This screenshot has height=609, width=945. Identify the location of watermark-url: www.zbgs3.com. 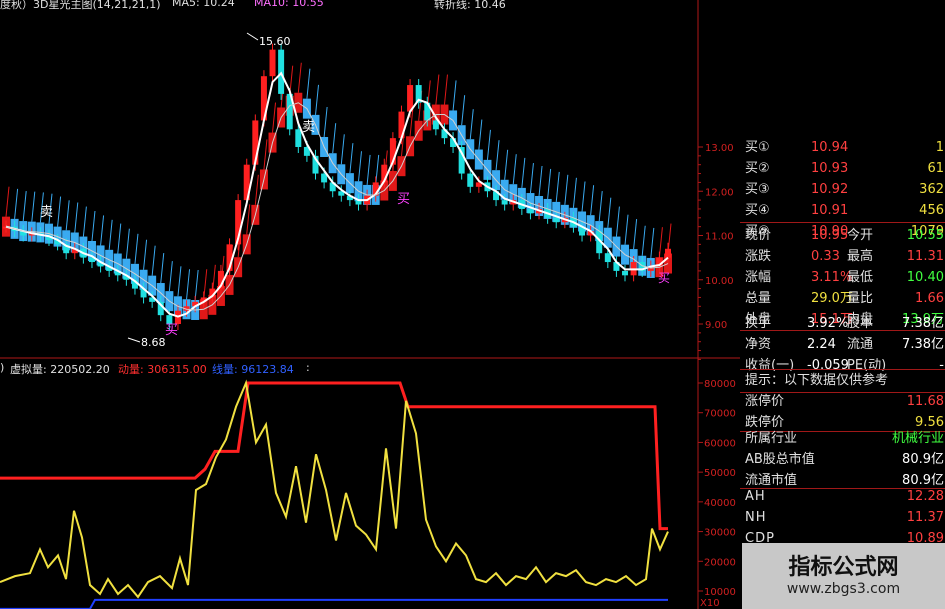
(843, 589).